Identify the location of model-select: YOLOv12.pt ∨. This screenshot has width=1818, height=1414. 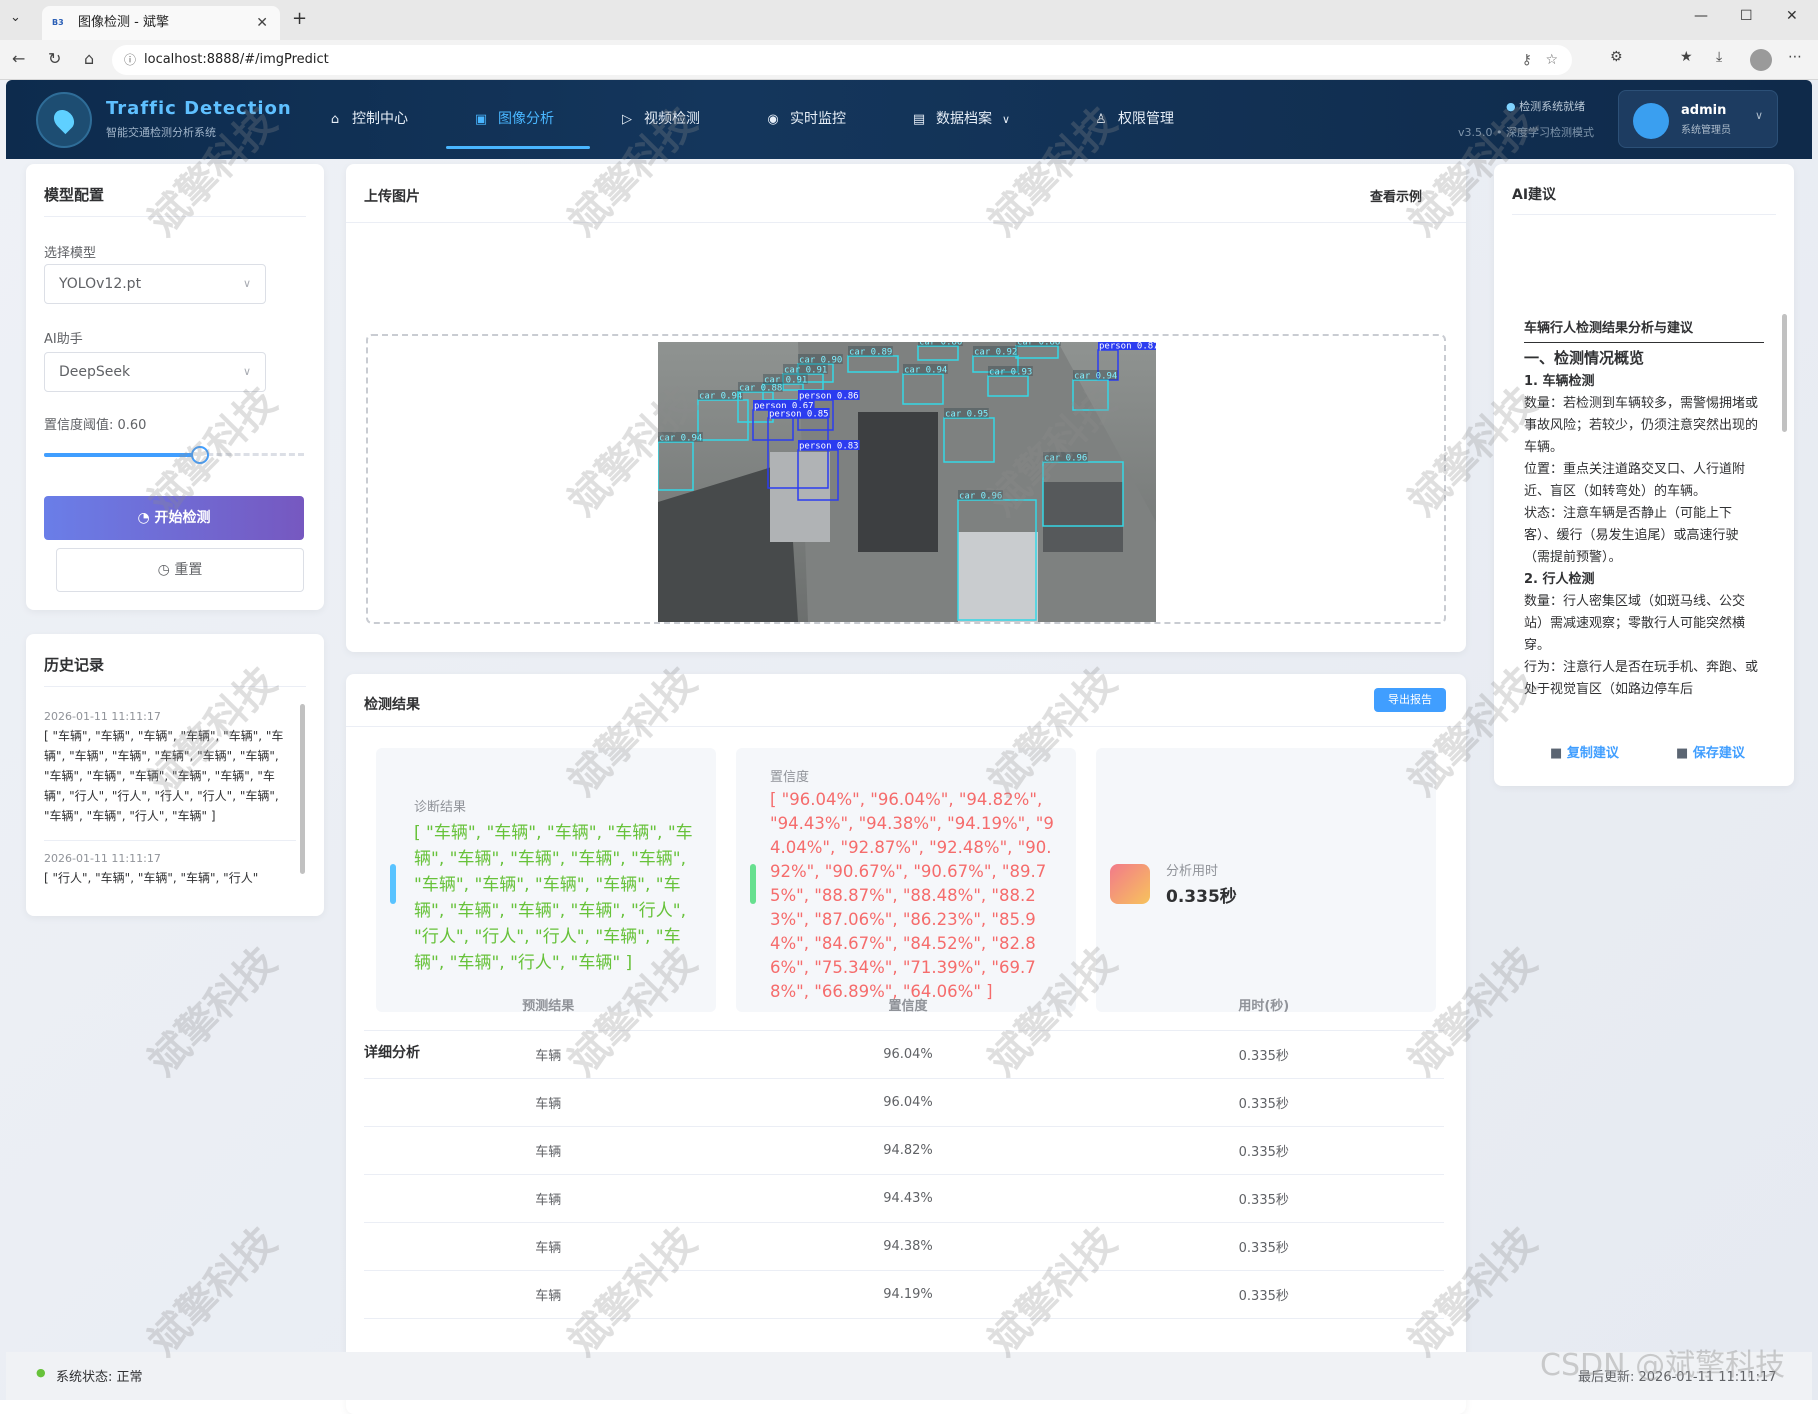
(155, 284).